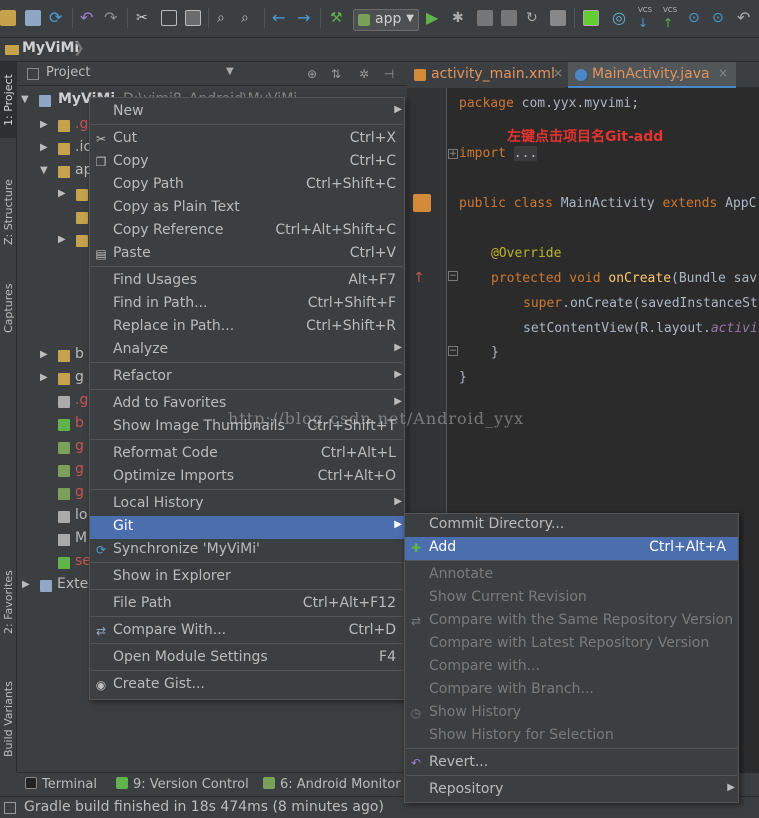 The image size is (759, 818). What do you see at coordinates (558, 18) in the screenshot?
I see `stop-icon` at bounding box center [558, 18].